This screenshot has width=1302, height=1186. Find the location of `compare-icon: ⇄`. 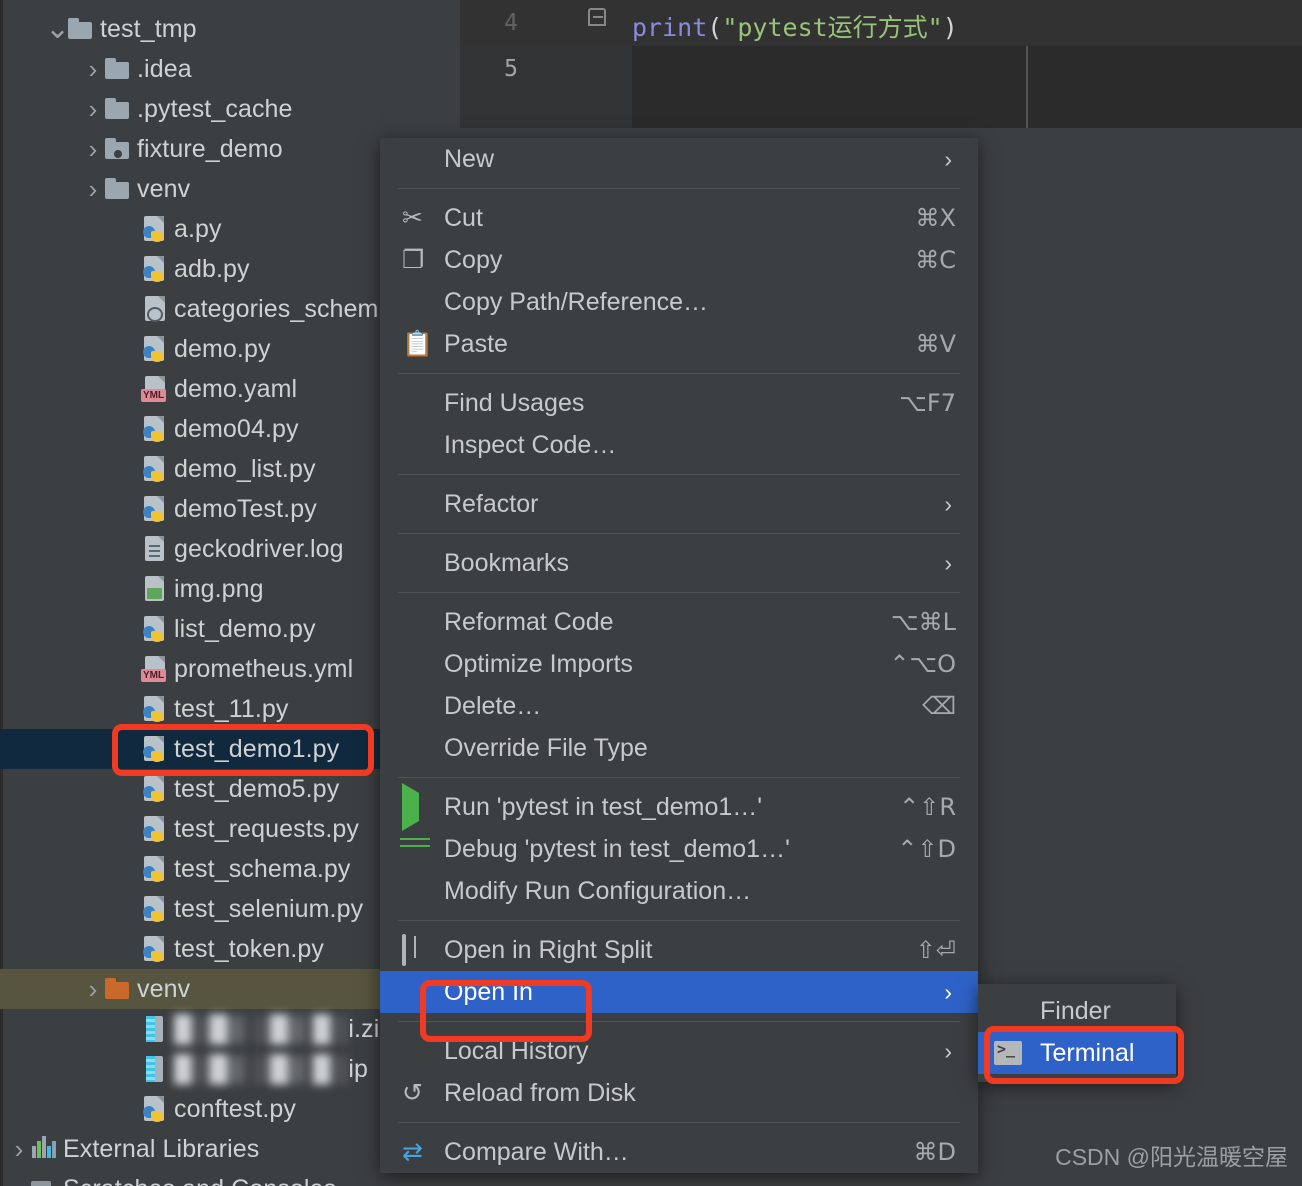

compare-icon: ⇄ is located at coordinates (412, 1151).